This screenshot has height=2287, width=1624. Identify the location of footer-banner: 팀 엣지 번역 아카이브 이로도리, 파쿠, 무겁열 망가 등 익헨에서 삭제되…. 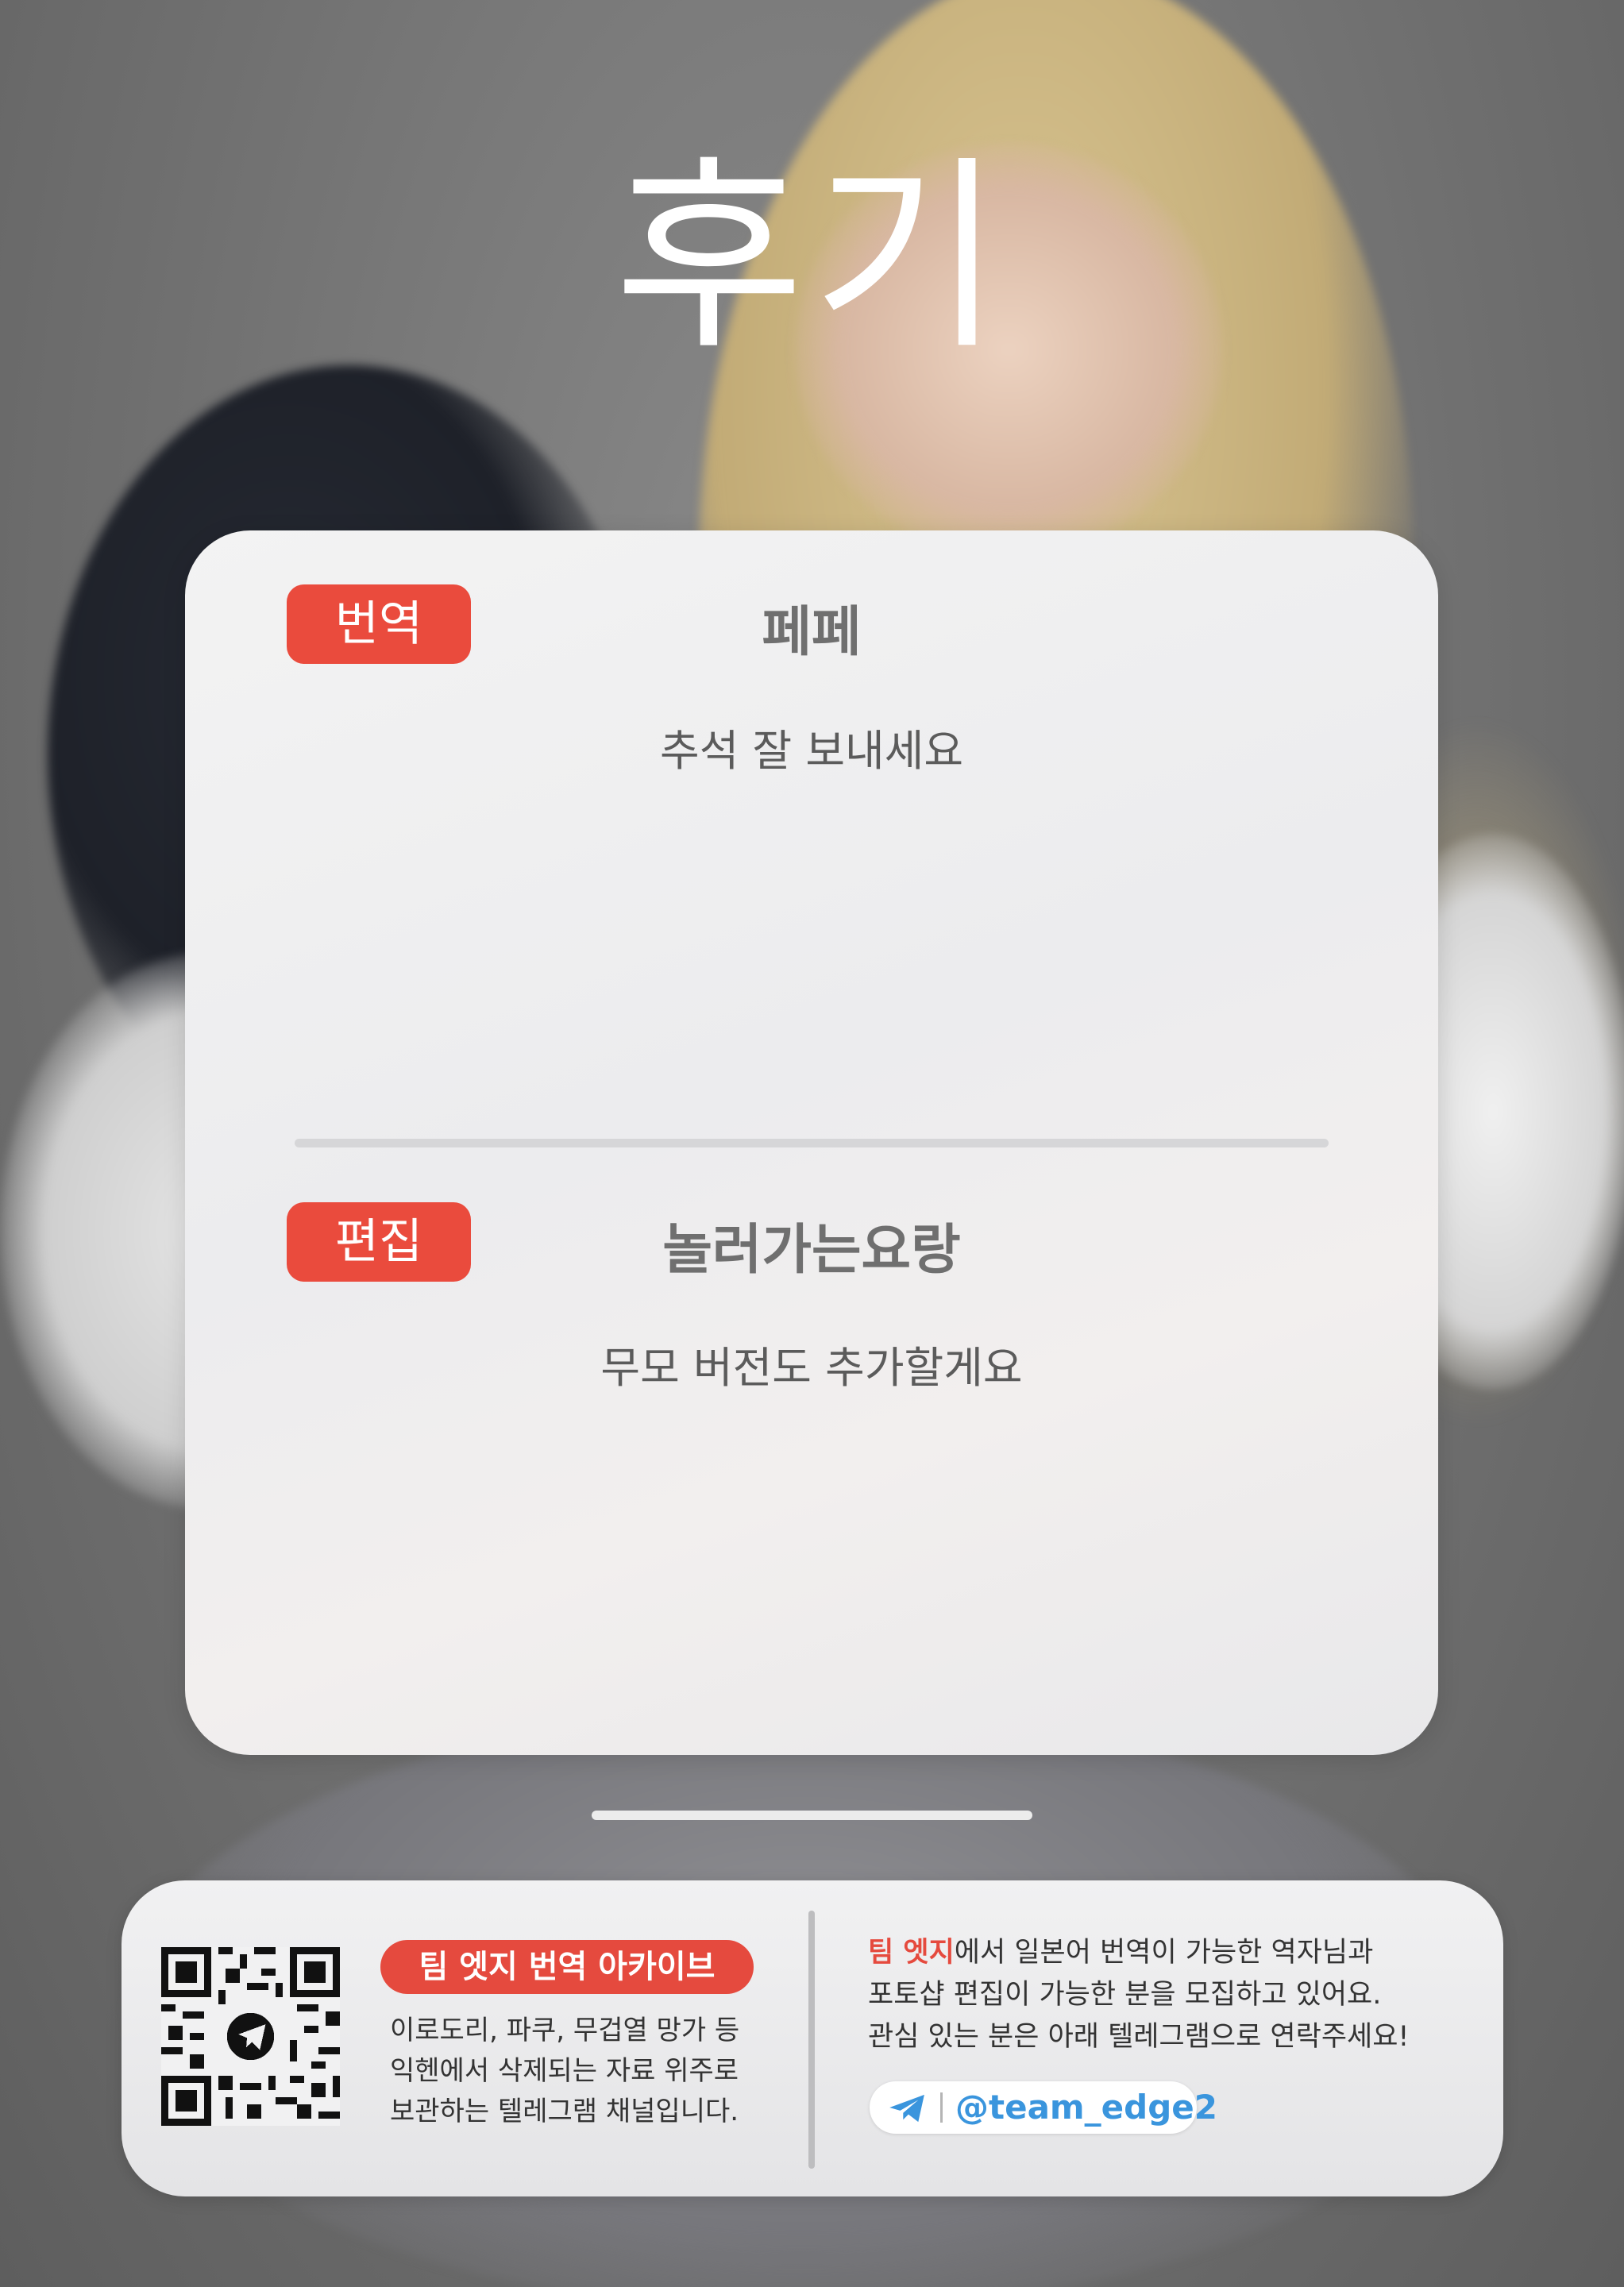
(812, 2038).